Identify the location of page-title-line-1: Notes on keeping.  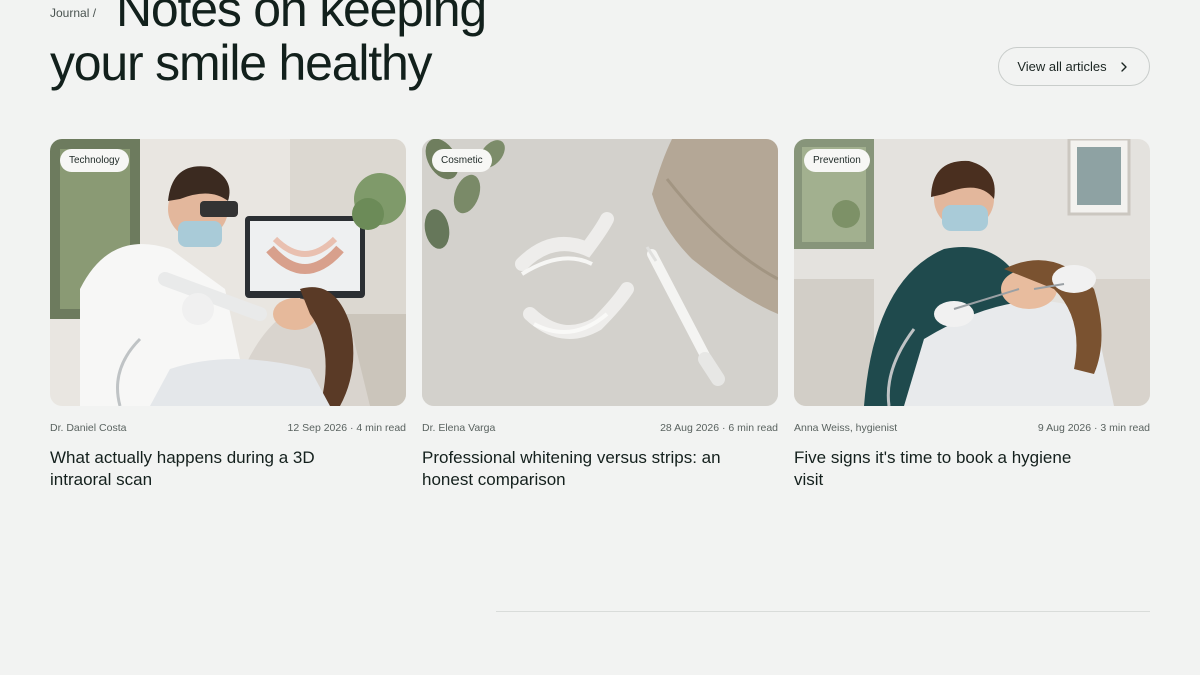
(301, 18).